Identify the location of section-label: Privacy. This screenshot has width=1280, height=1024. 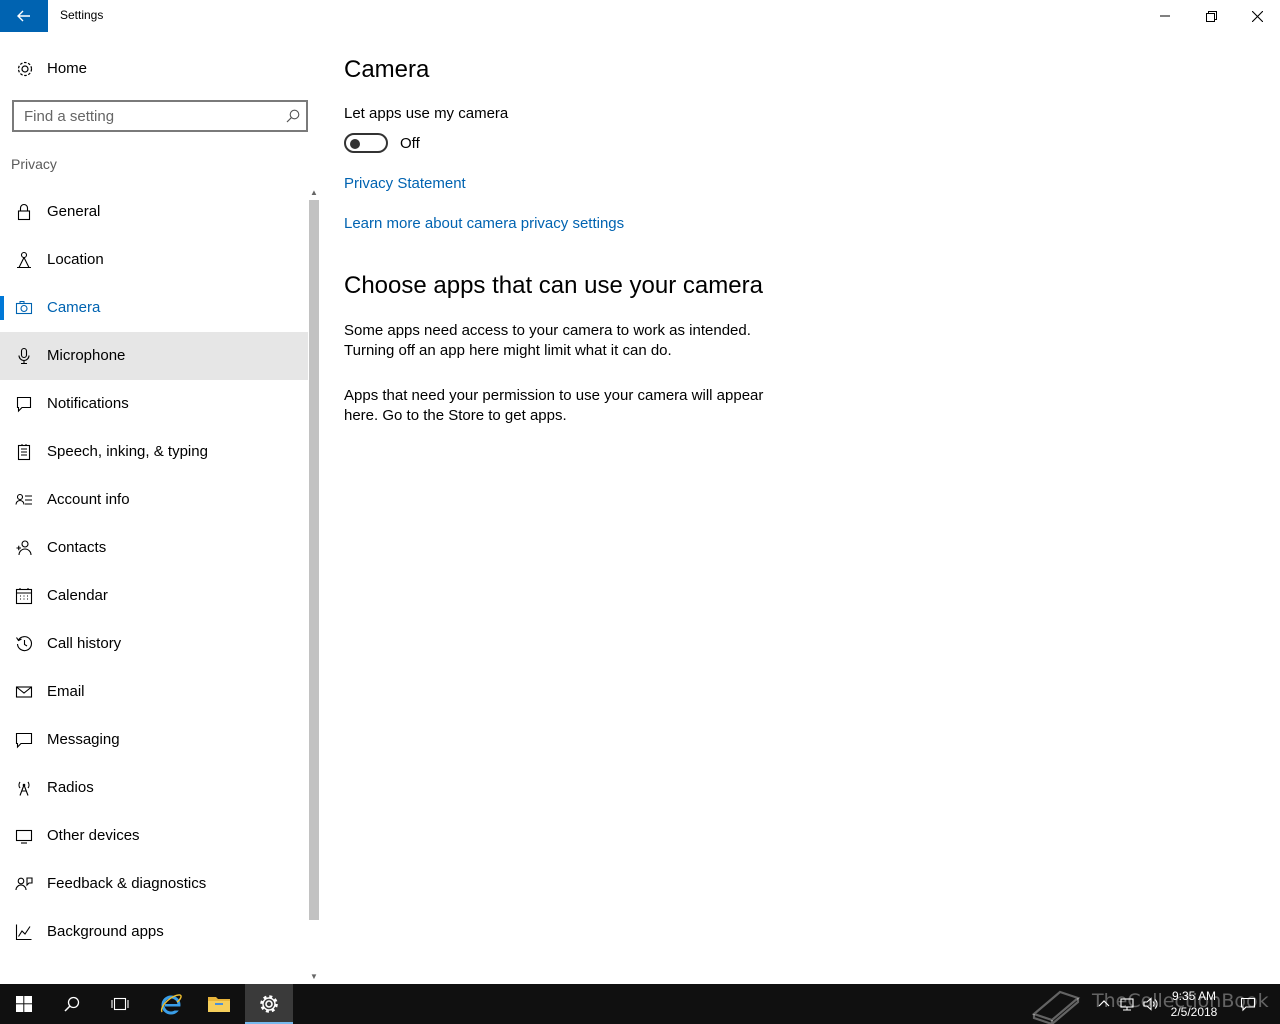
(34, 164).